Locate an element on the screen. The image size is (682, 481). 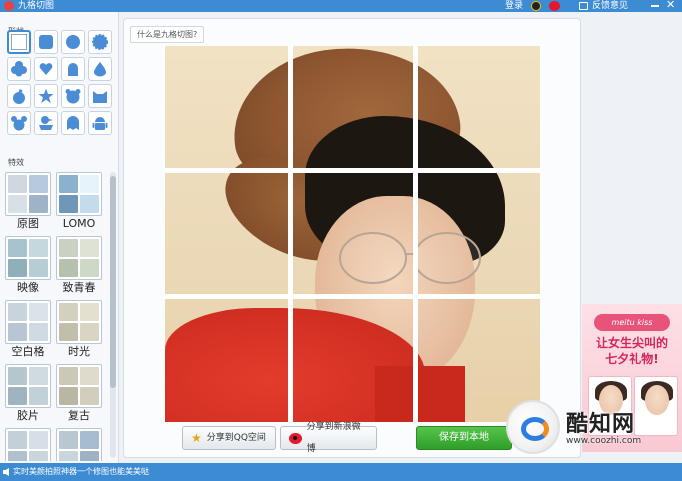
effect-label: 复古 is located at coordinates (79, 415).